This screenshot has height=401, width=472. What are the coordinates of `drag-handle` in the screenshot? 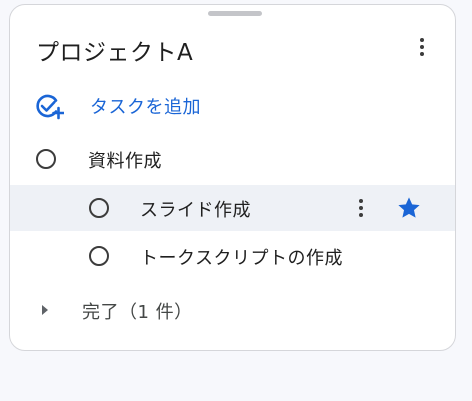 It's located at (235, 13).